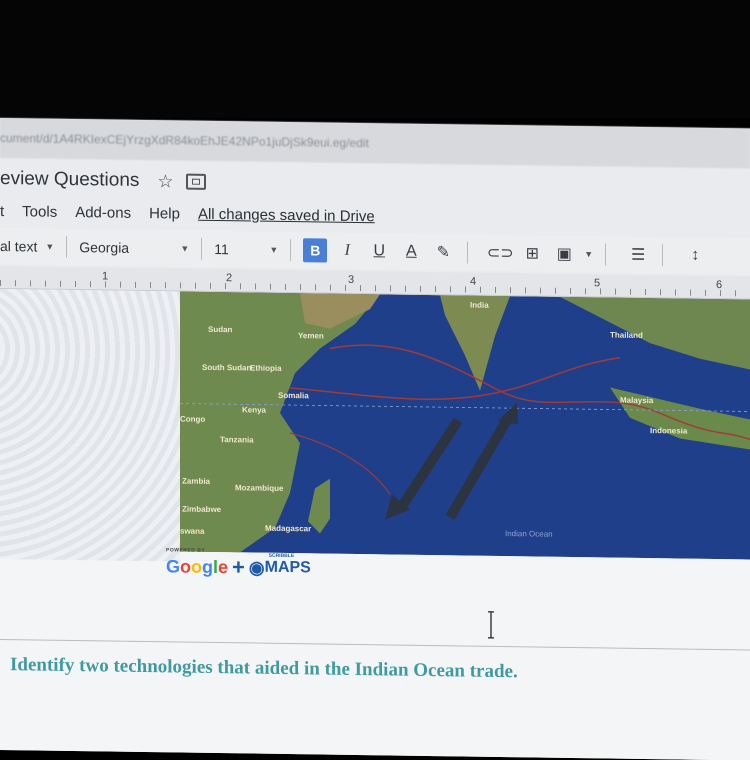  I want to click on map-label: Zambia, so click(196, 481).